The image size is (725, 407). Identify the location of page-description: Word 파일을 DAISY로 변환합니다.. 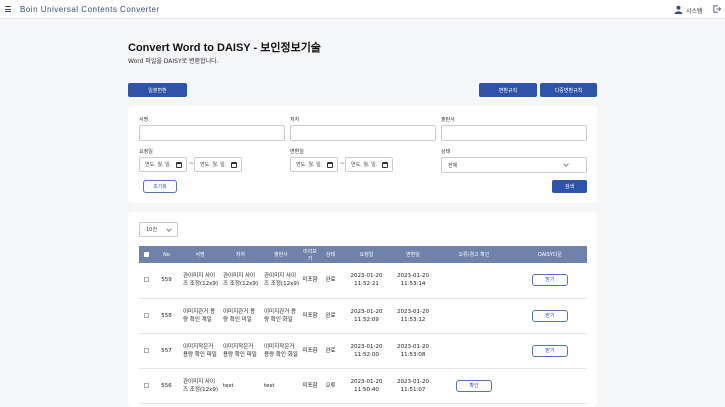
(173, 61).